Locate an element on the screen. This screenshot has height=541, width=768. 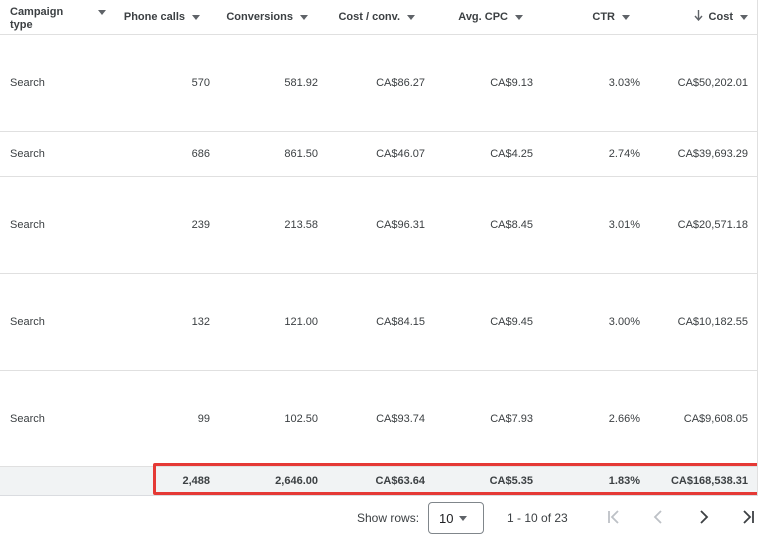
total-ctr: 1.83% is located at coordinates (624, 481).